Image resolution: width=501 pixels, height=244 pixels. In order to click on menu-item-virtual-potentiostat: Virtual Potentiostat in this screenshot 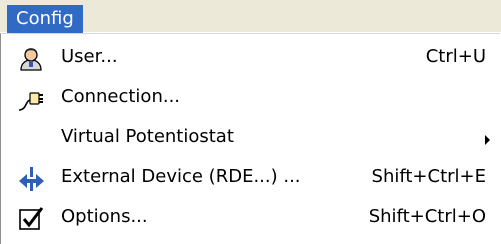, I will do `click(250, 139)`.